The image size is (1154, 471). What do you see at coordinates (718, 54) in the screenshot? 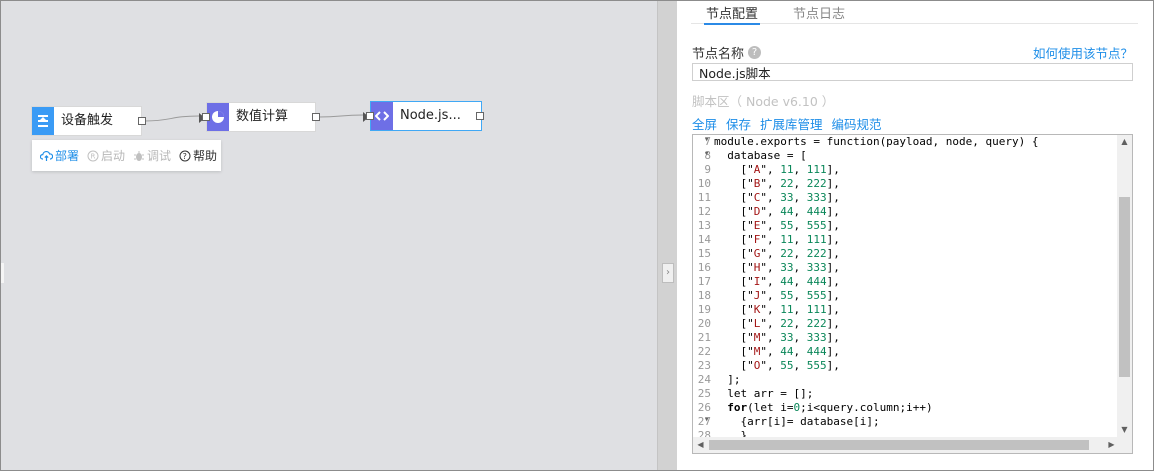
I see `node-name-label-text: 节点名称` at bounding box center [718, 54].